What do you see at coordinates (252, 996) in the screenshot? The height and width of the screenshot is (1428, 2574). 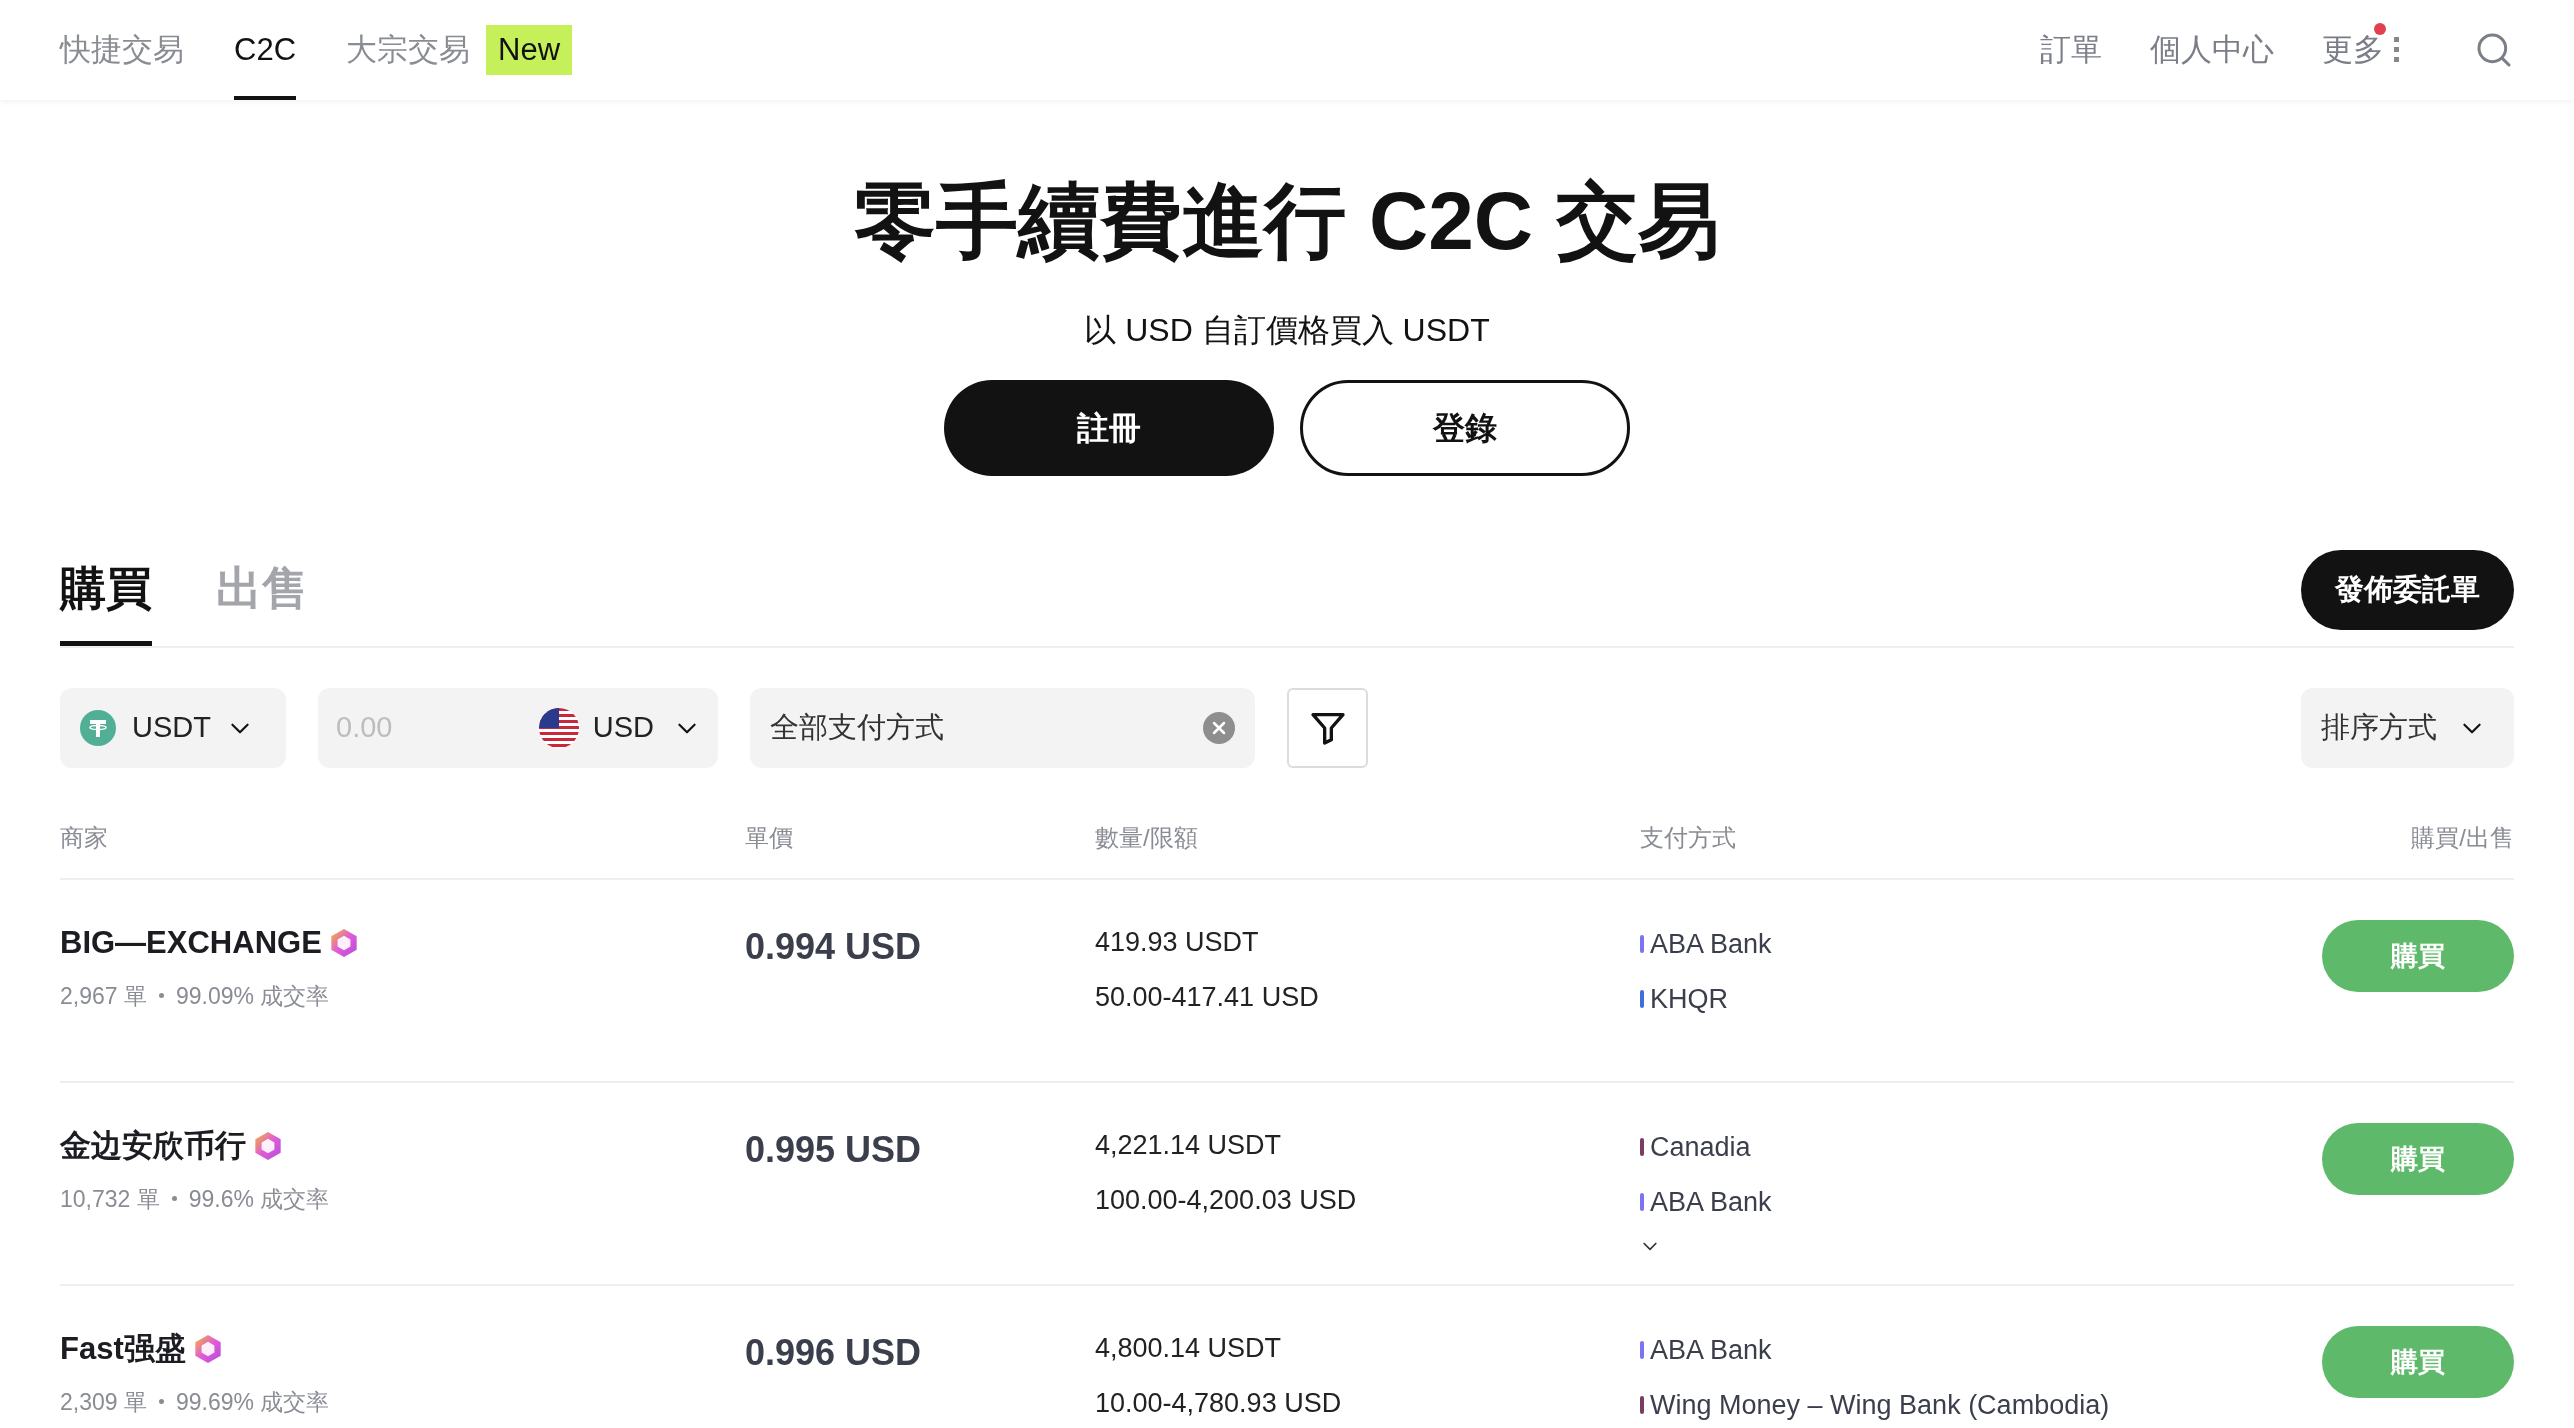 I see `completion-rate: 99.09% 成交率` at bounding box center [252, 996].